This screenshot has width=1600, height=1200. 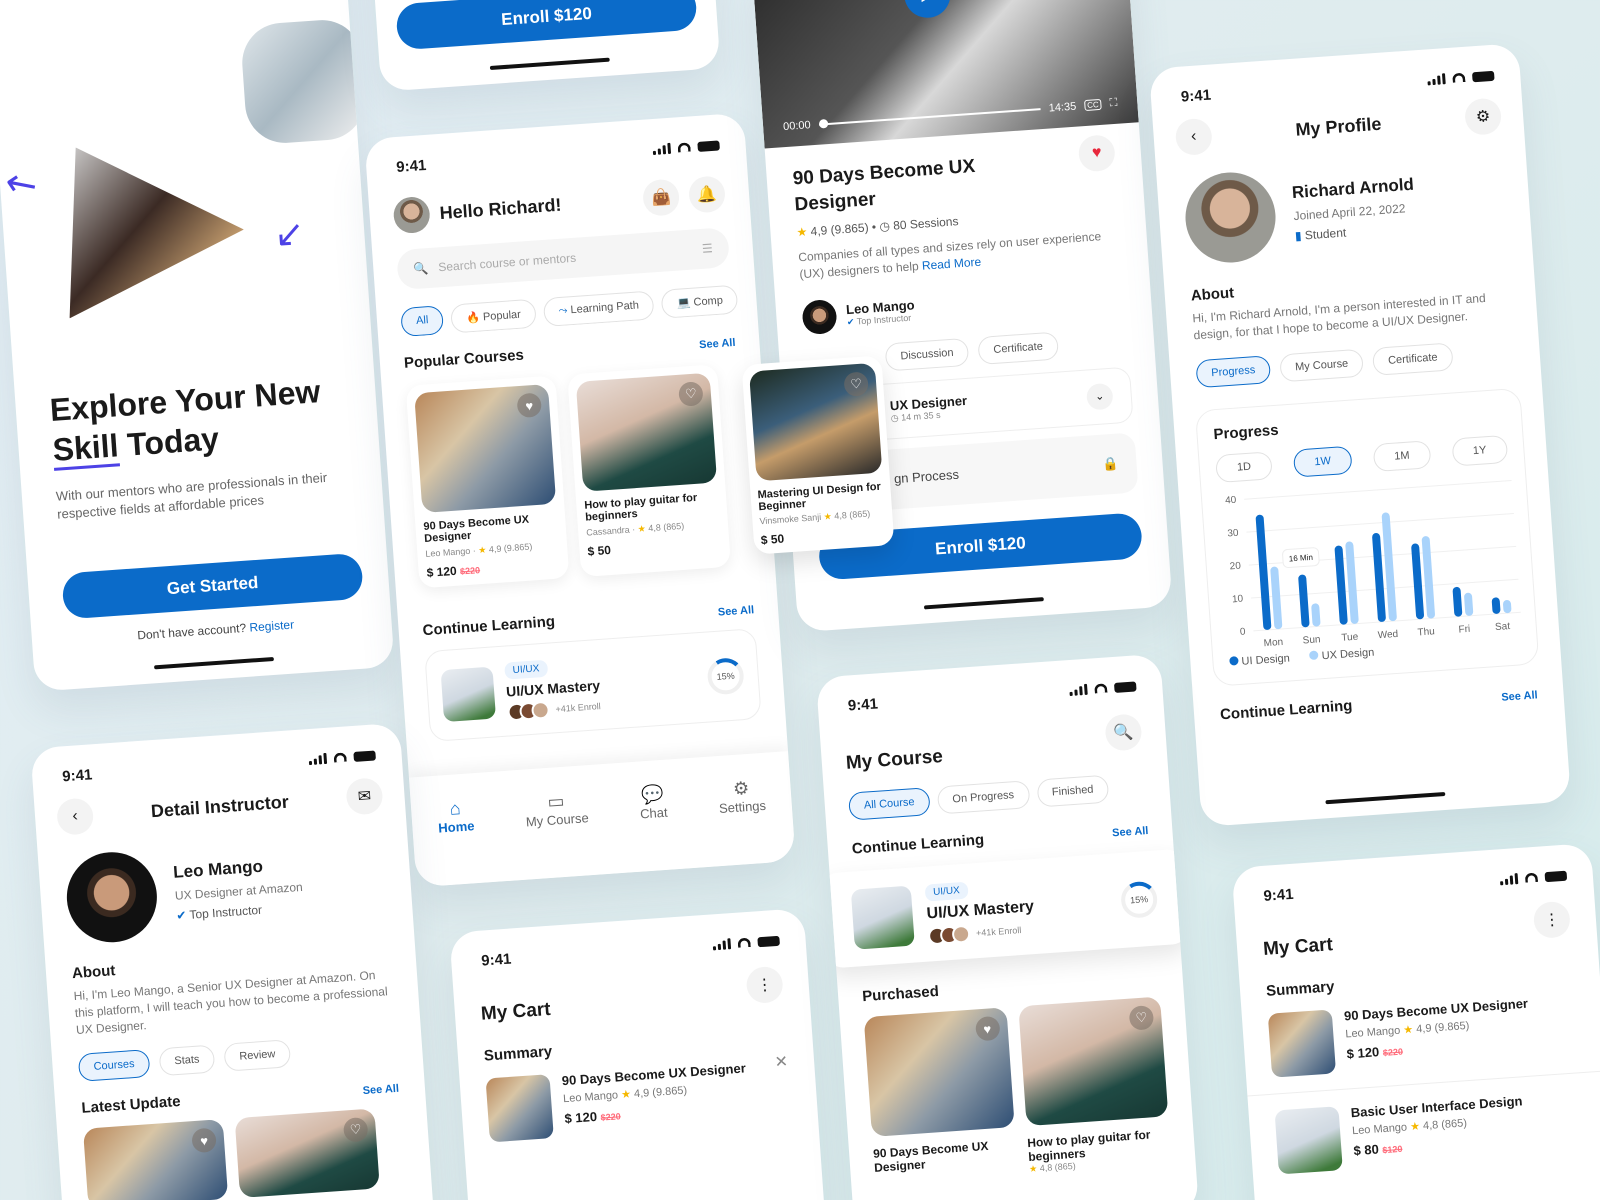 I want to click on nav-settings: ⚙ Settings, so click(x=743, y=821).